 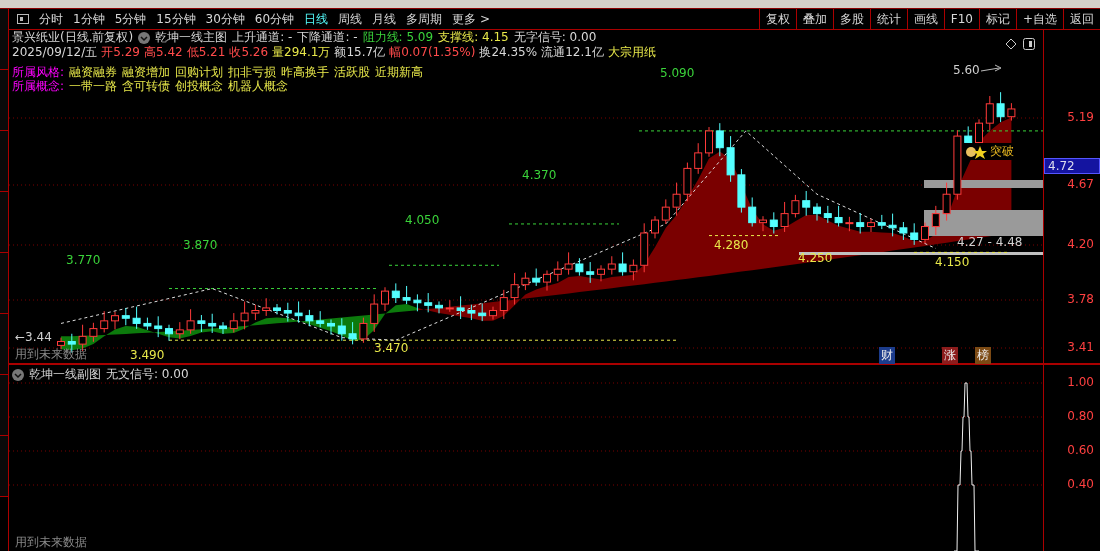 What do you see at coordinates (199, 72) in the screenshot?
I see `style-tag: 回购计划` at bounding box center [199, 72].